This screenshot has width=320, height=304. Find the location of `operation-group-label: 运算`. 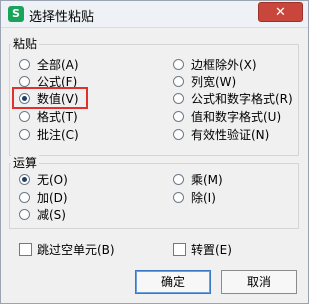

operation-group-label: 运算 is located at coordinates (25, 162).